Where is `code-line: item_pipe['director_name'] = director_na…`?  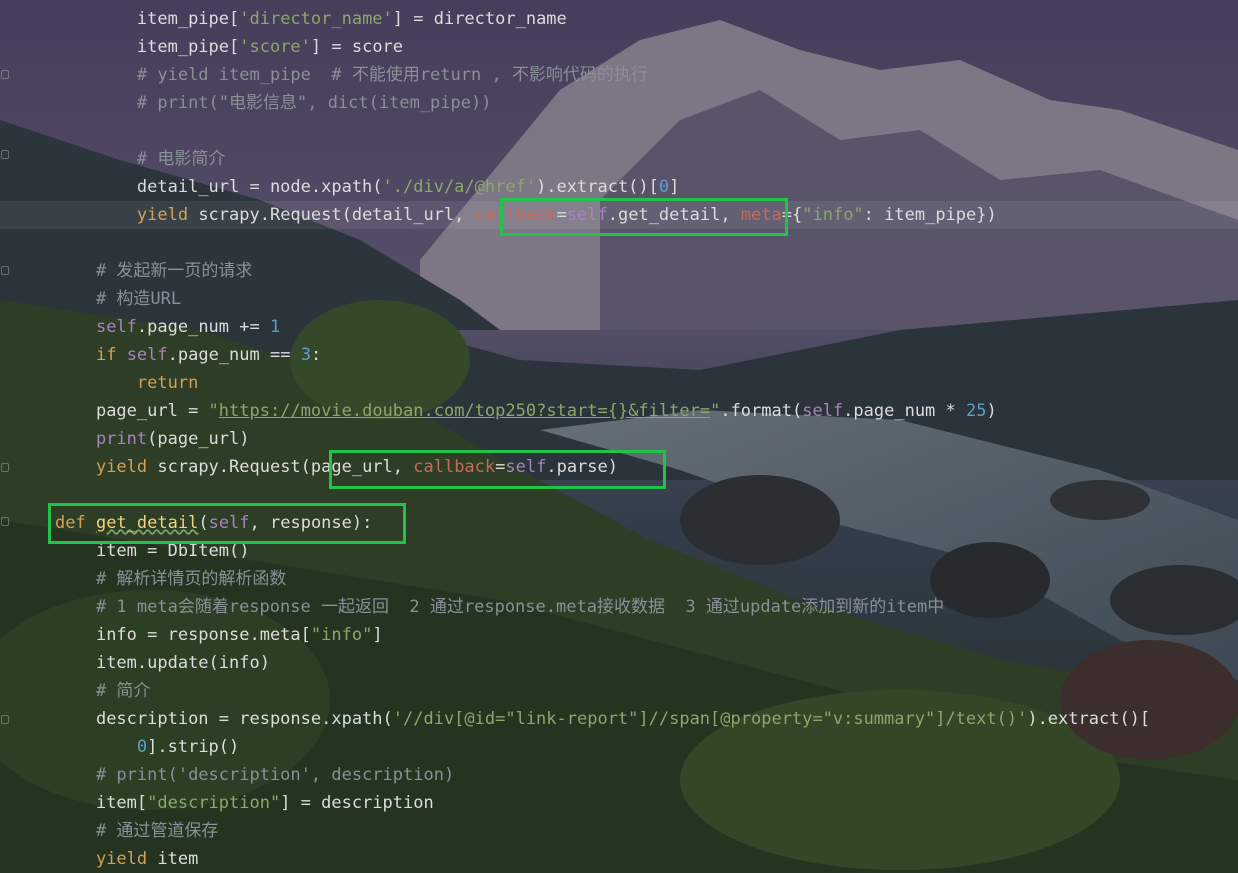 code-line: item_pipe['director_name'] = director_na… is located at coordinates (619, 19).